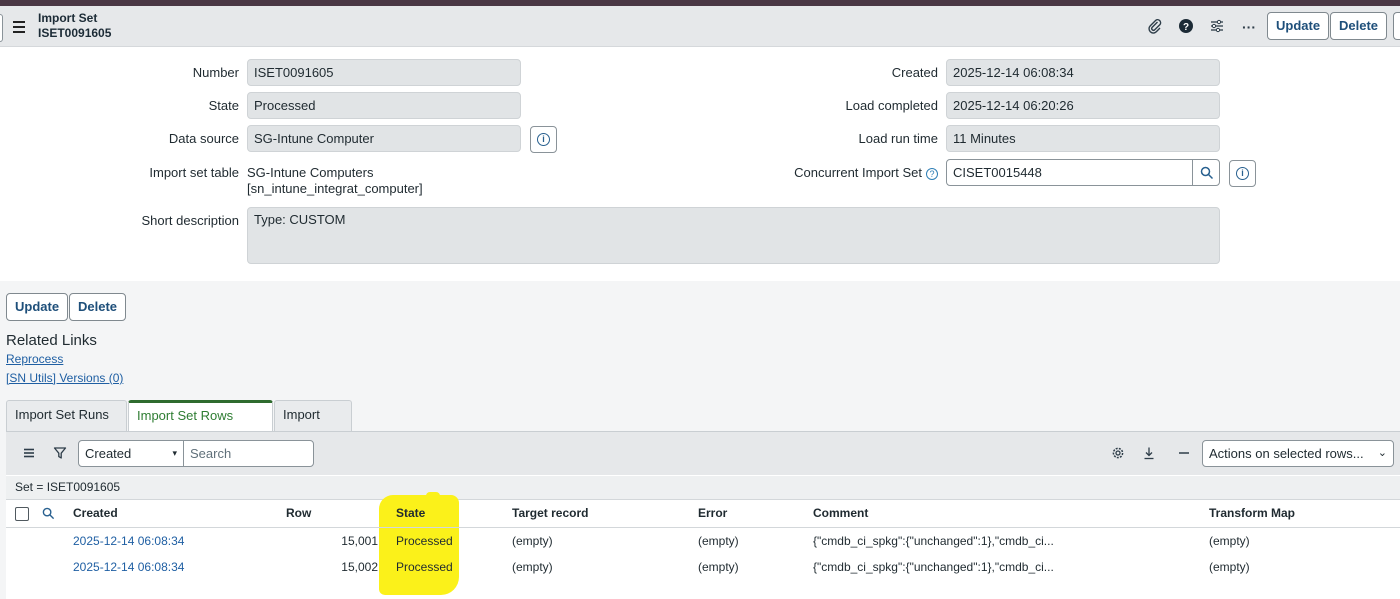  I want to click on search-icon, so click(1207, 173).